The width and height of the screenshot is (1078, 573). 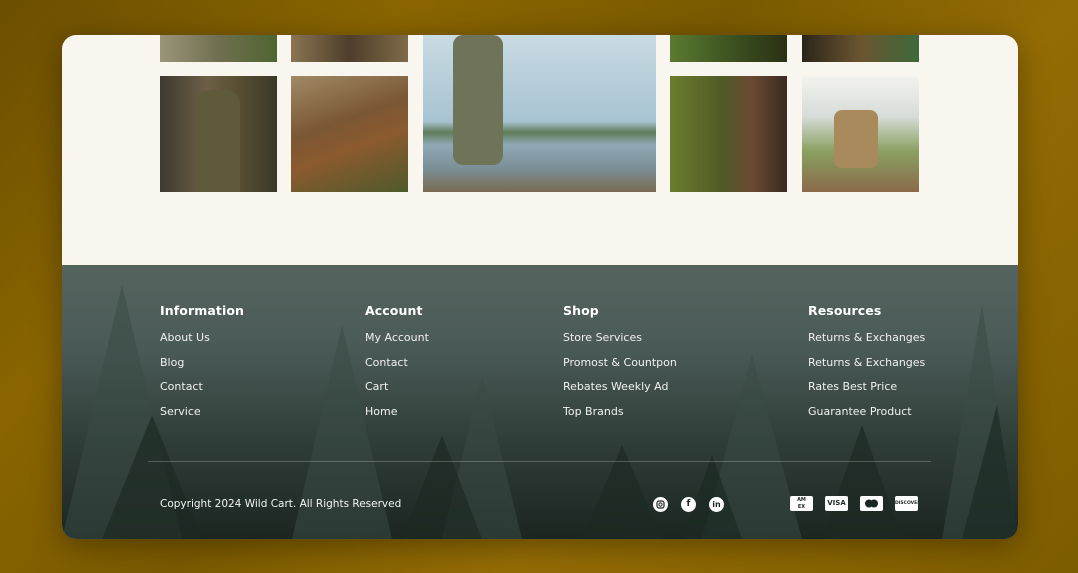 What do you see at coordinates (845, 310) in the screenshot?
I see `column-title: Resources` at bounding box center [845, 310].